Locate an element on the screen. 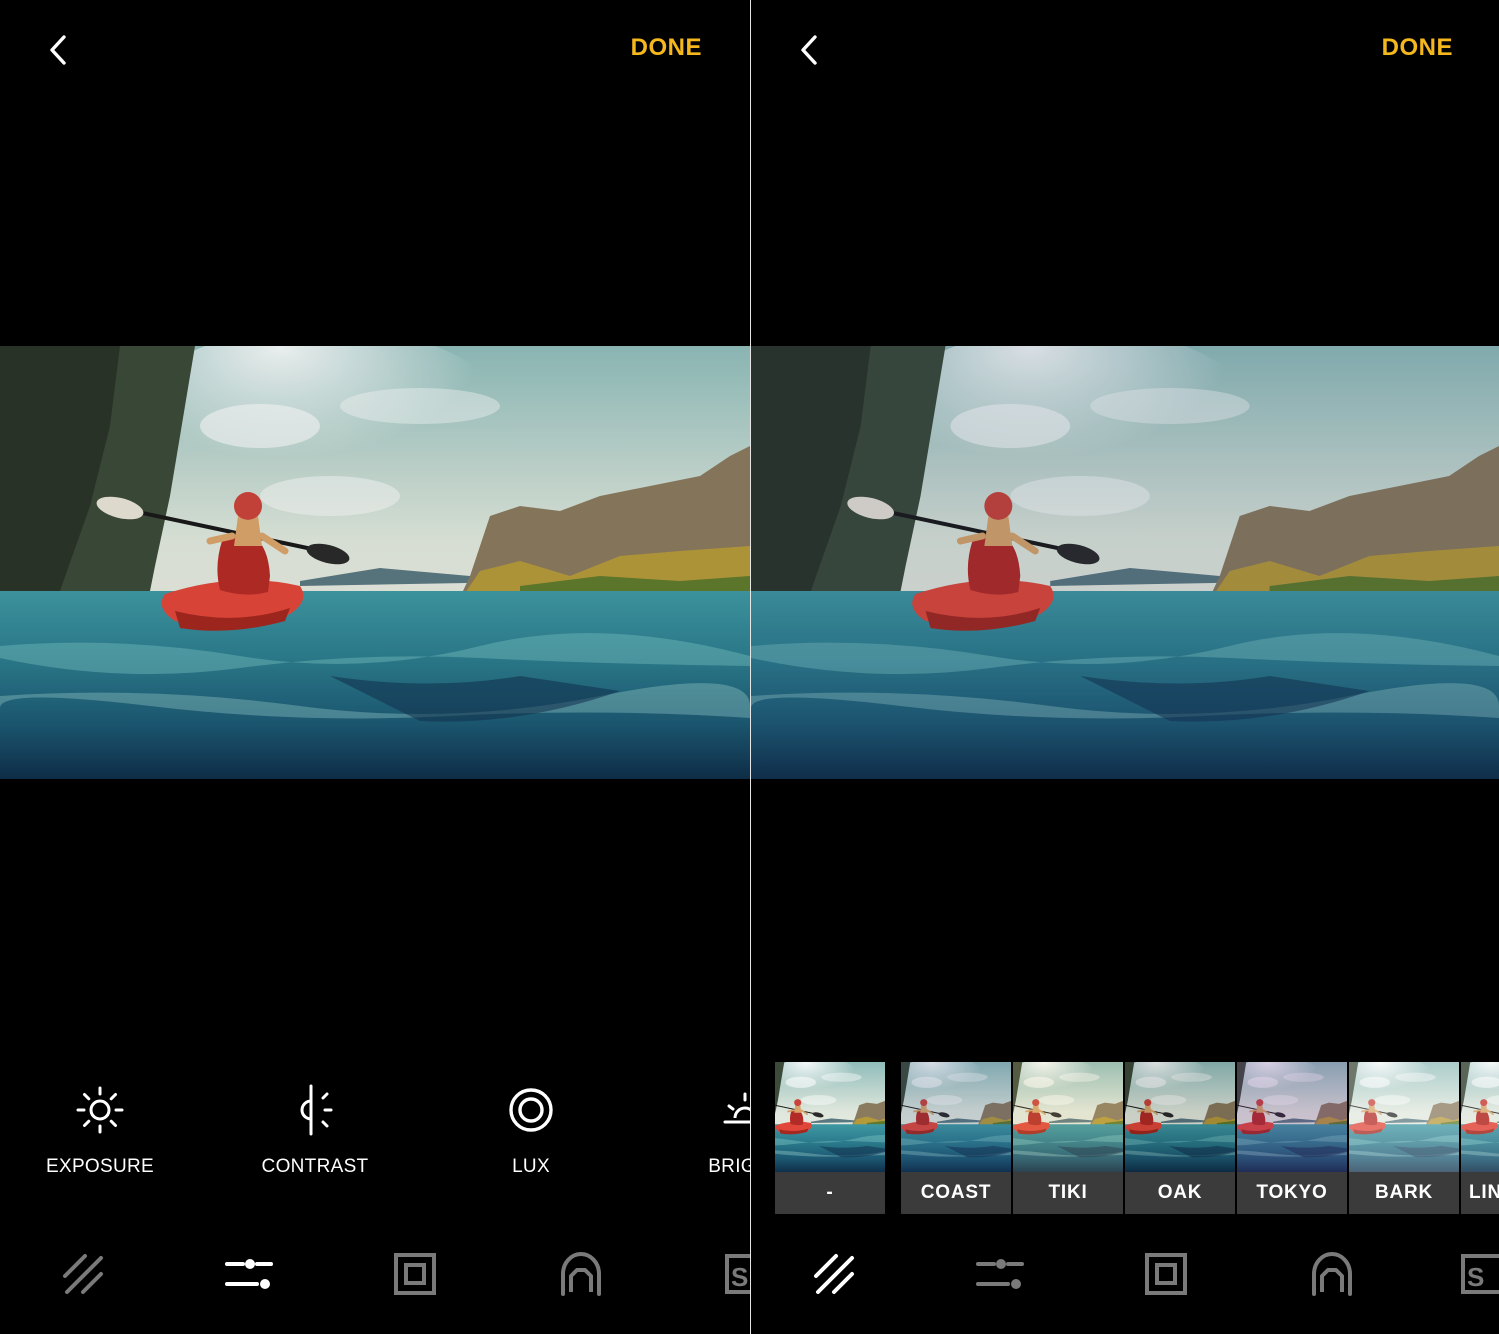 The image size is (1499, 1334). contrast-icon is located at coordinates (316, 1110).